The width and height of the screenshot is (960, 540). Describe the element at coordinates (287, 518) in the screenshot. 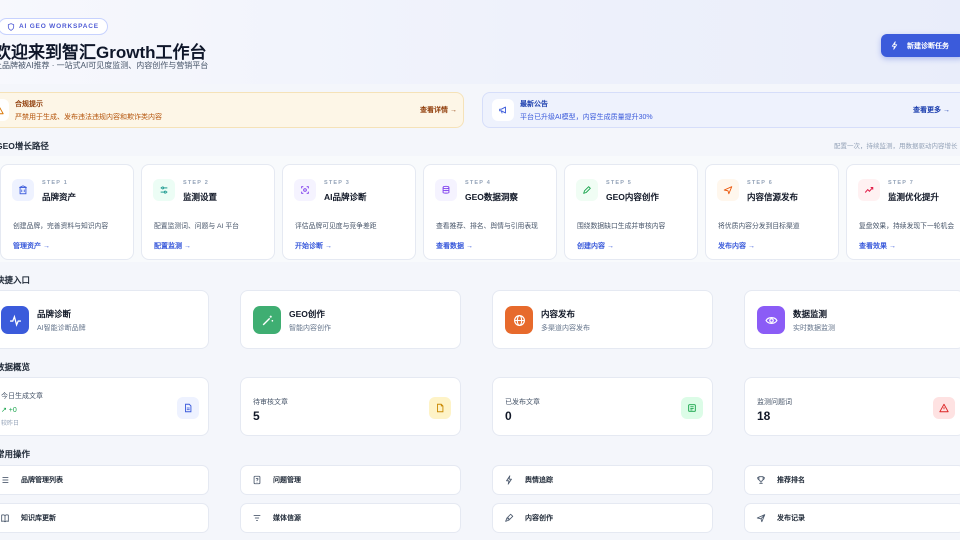

I see `action-label: 媒体信源` at that location.